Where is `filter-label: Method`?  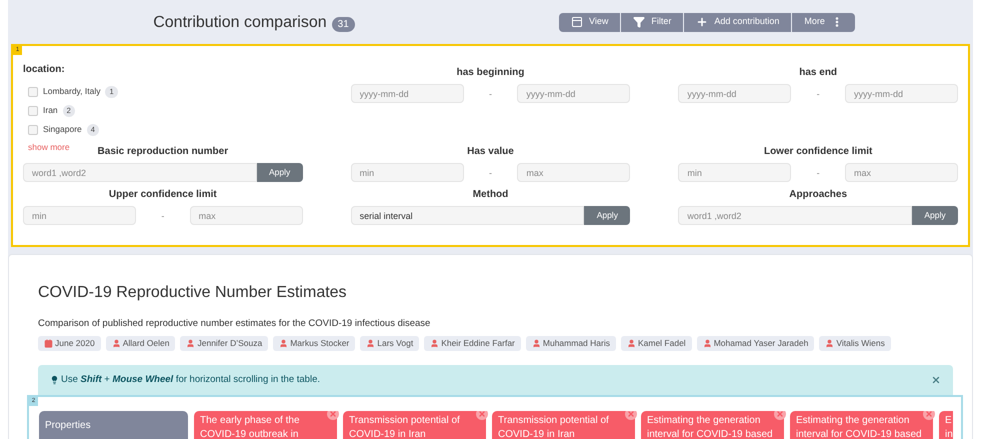 filter-label: Method is located at coordinates (490, 194).